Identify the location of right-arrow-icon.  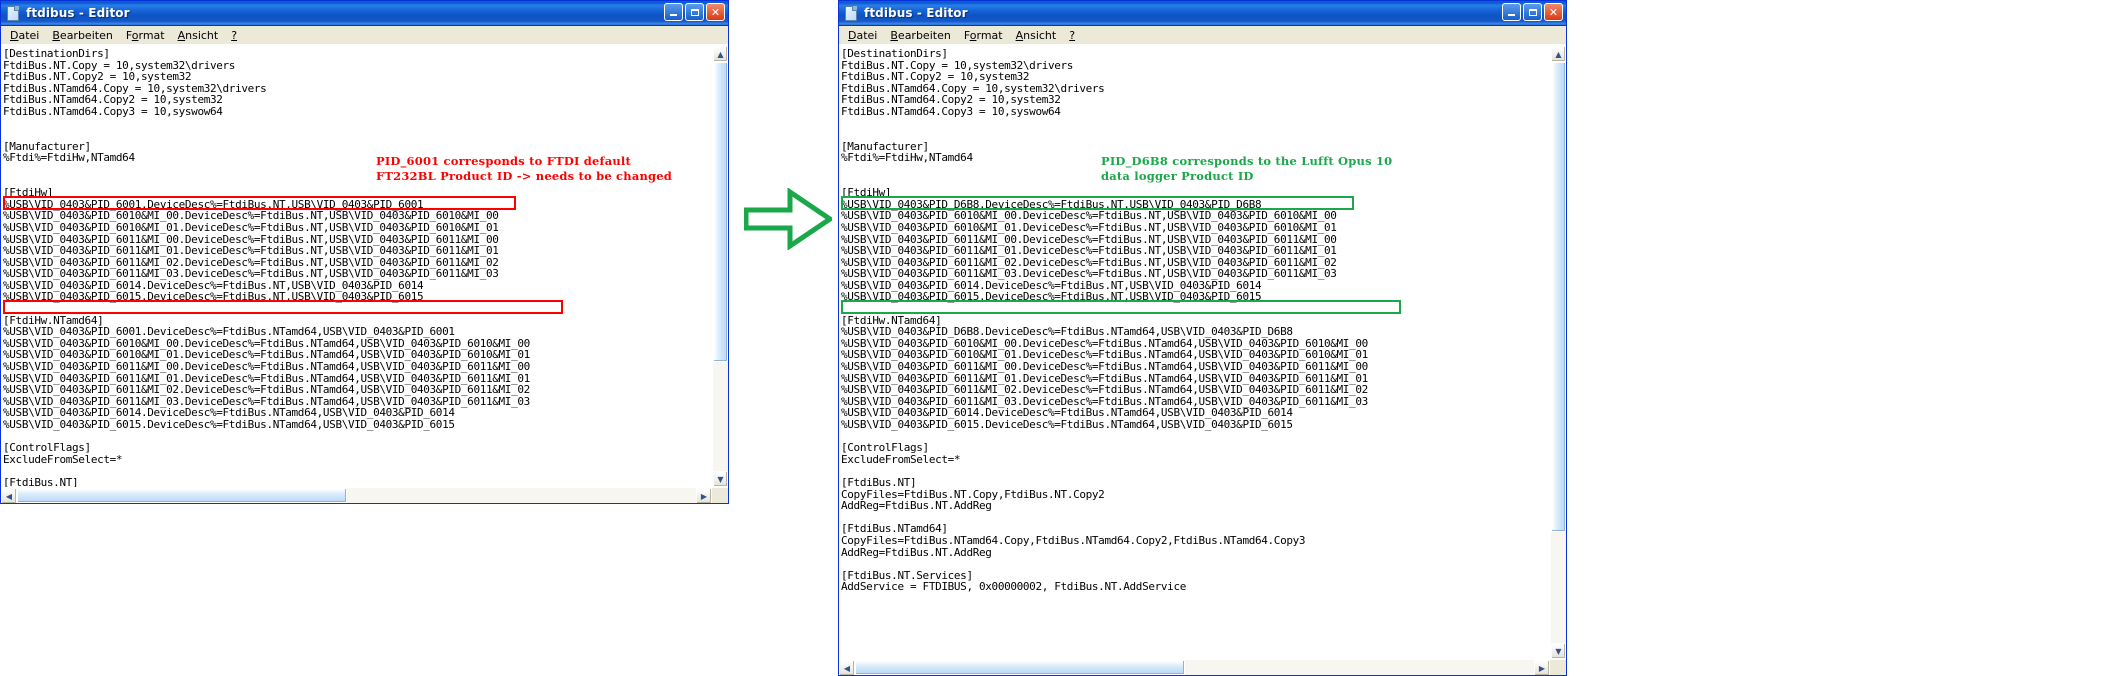
(789, 219).